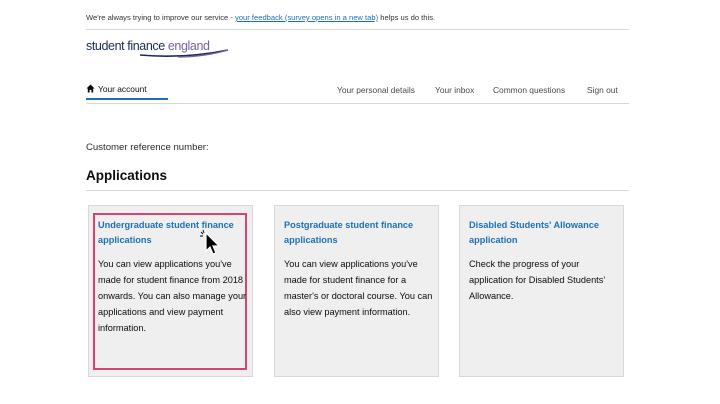 The image size is (720, 404). I want to click on heading-divider, so click(357, 190).